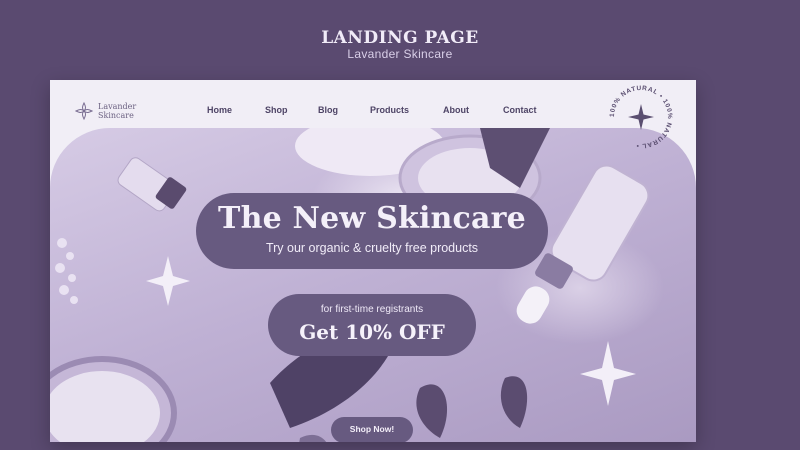 The image size is (800, 450). I want to click on hero-subheadline: Try our organic & cruelty free products, so click(372, 248).